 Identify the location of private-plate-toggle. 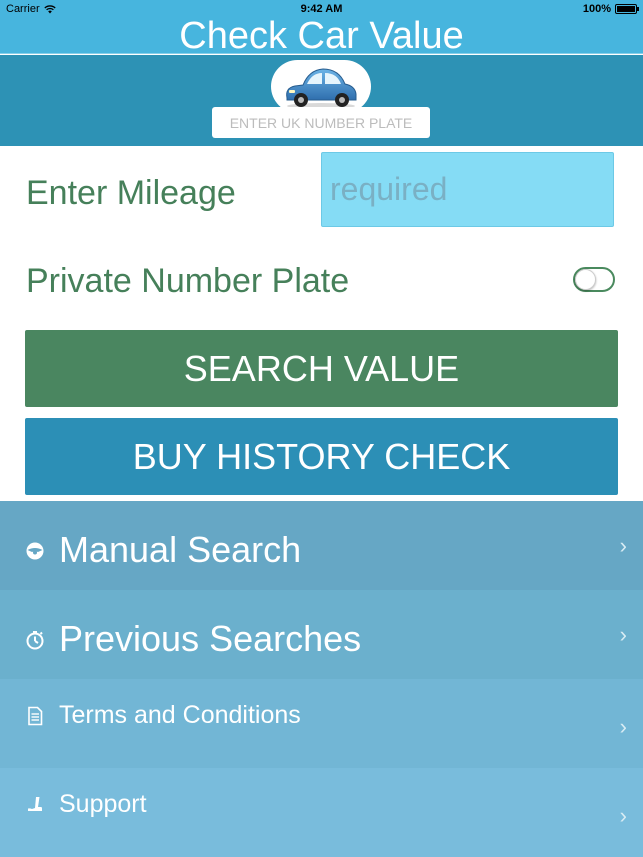
(594, 279).